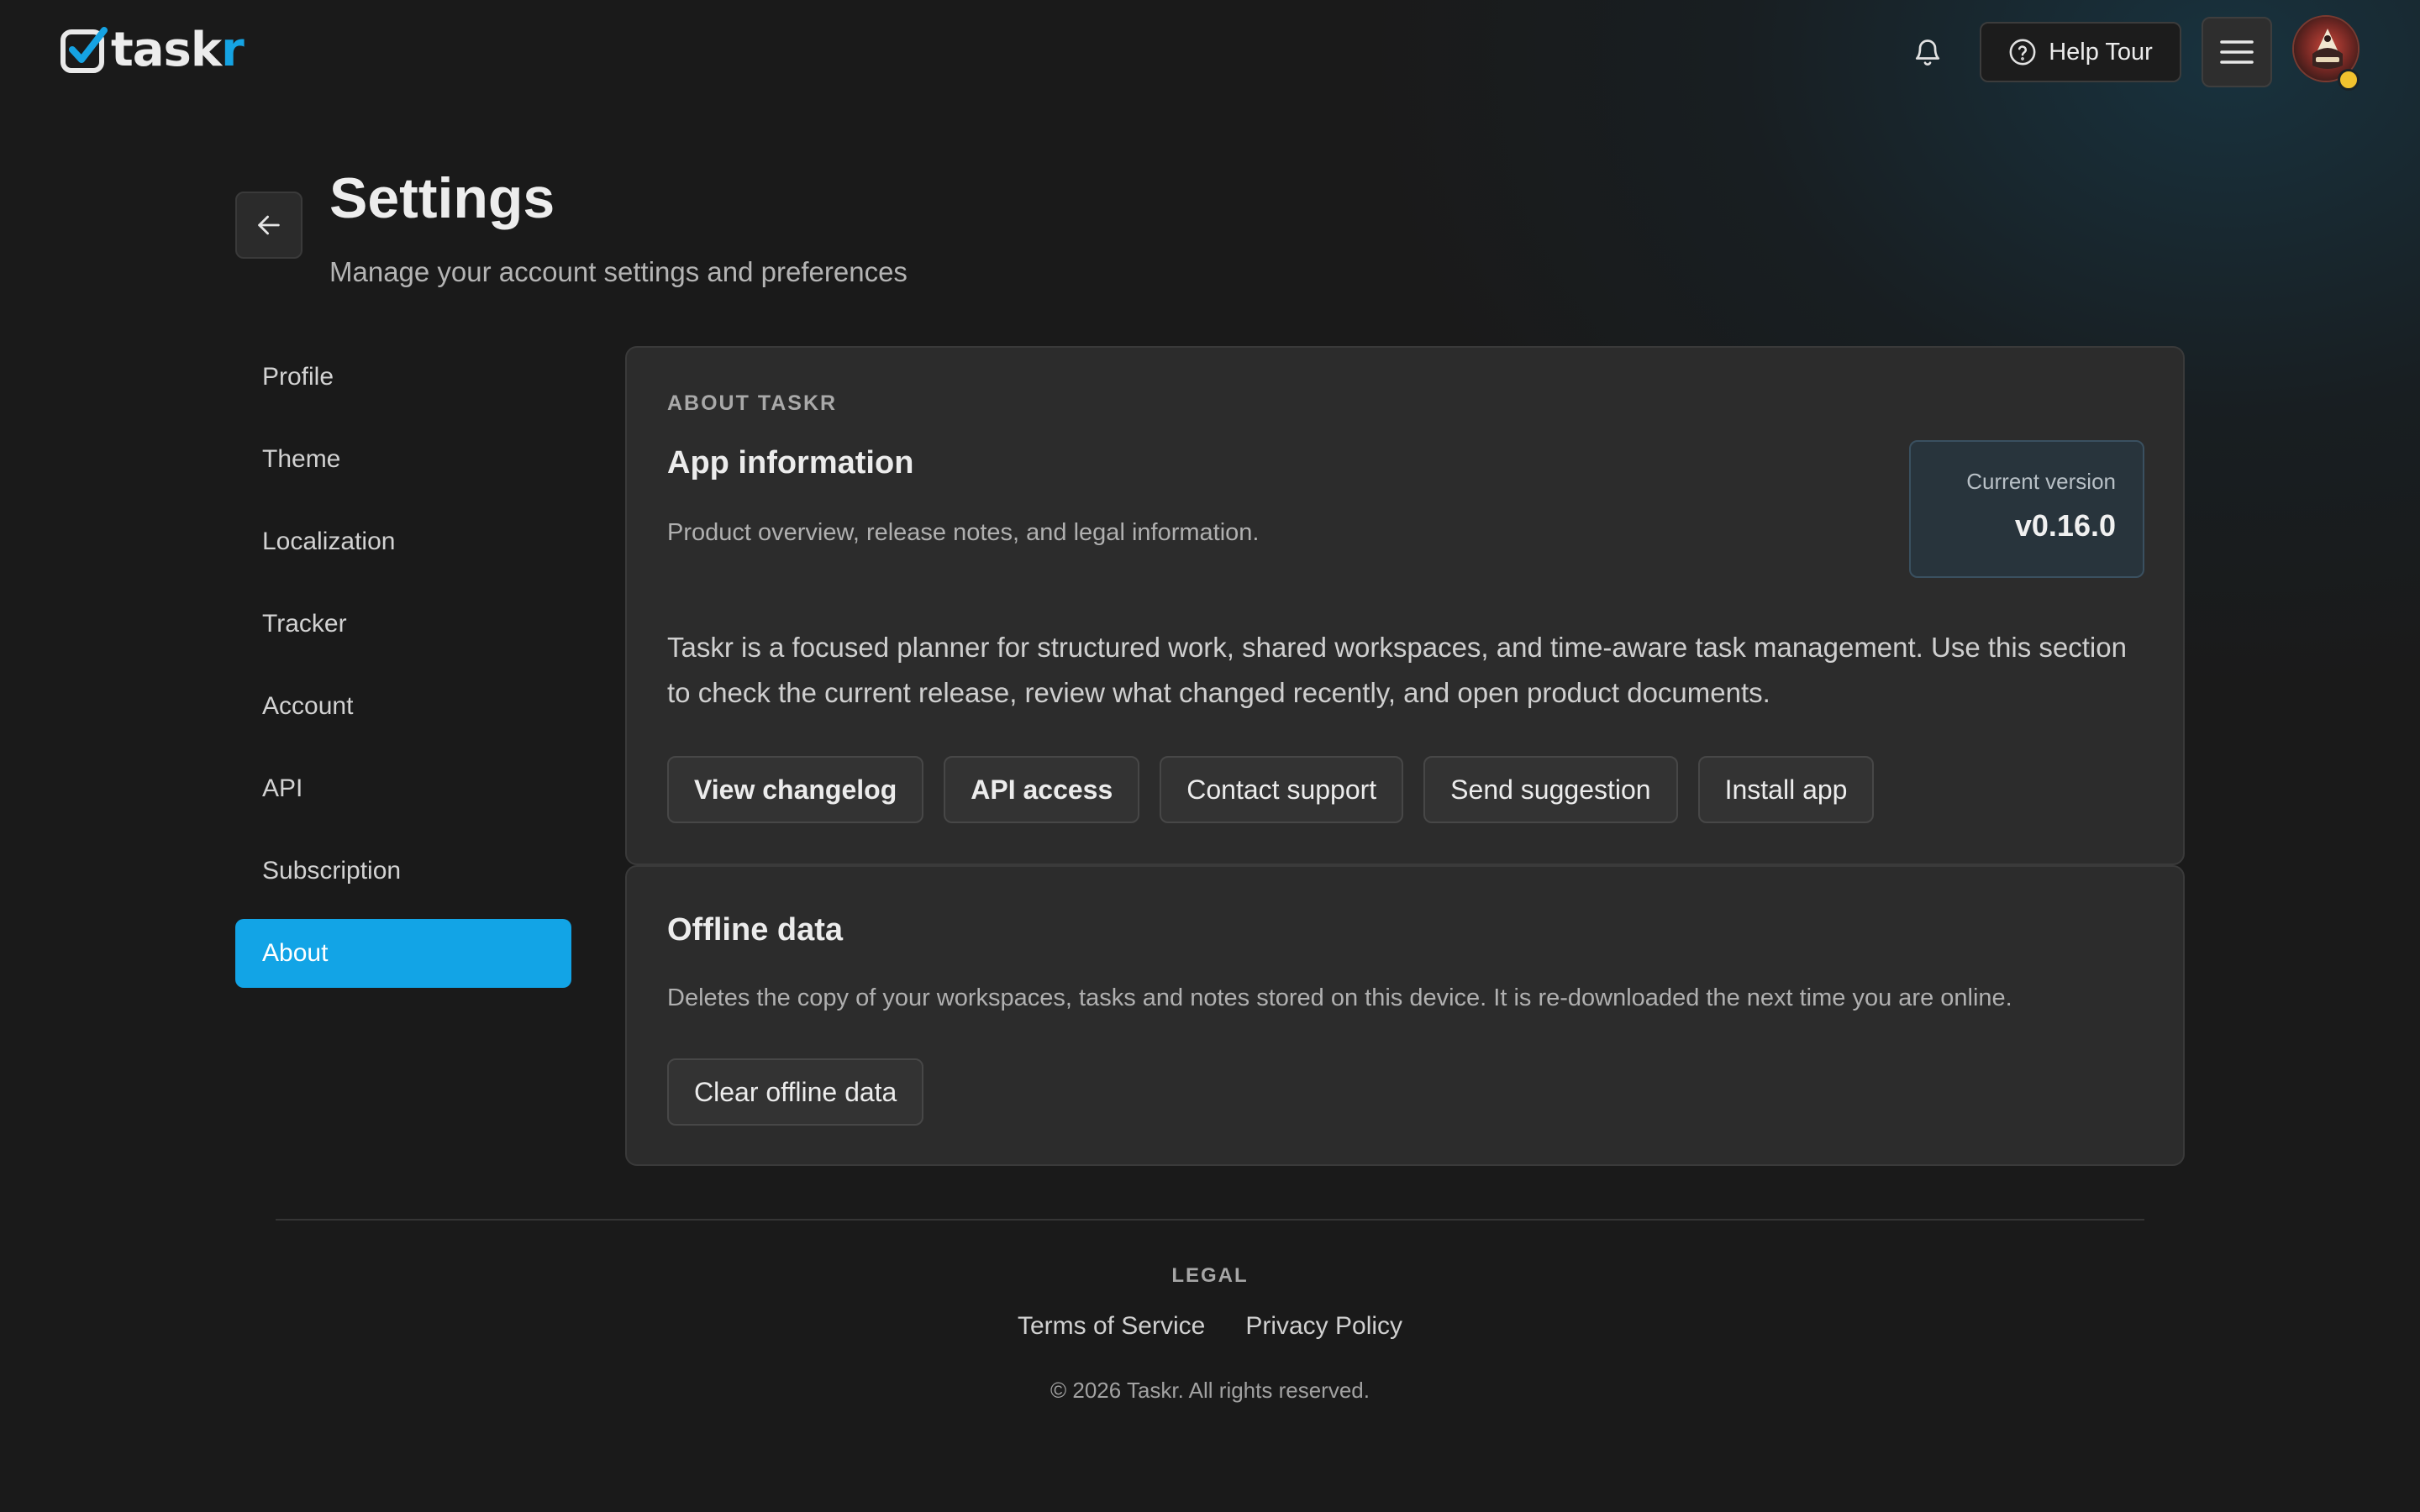 The image size is (2420, 1512). I want to click on notifications-button, so click(1927, 52).